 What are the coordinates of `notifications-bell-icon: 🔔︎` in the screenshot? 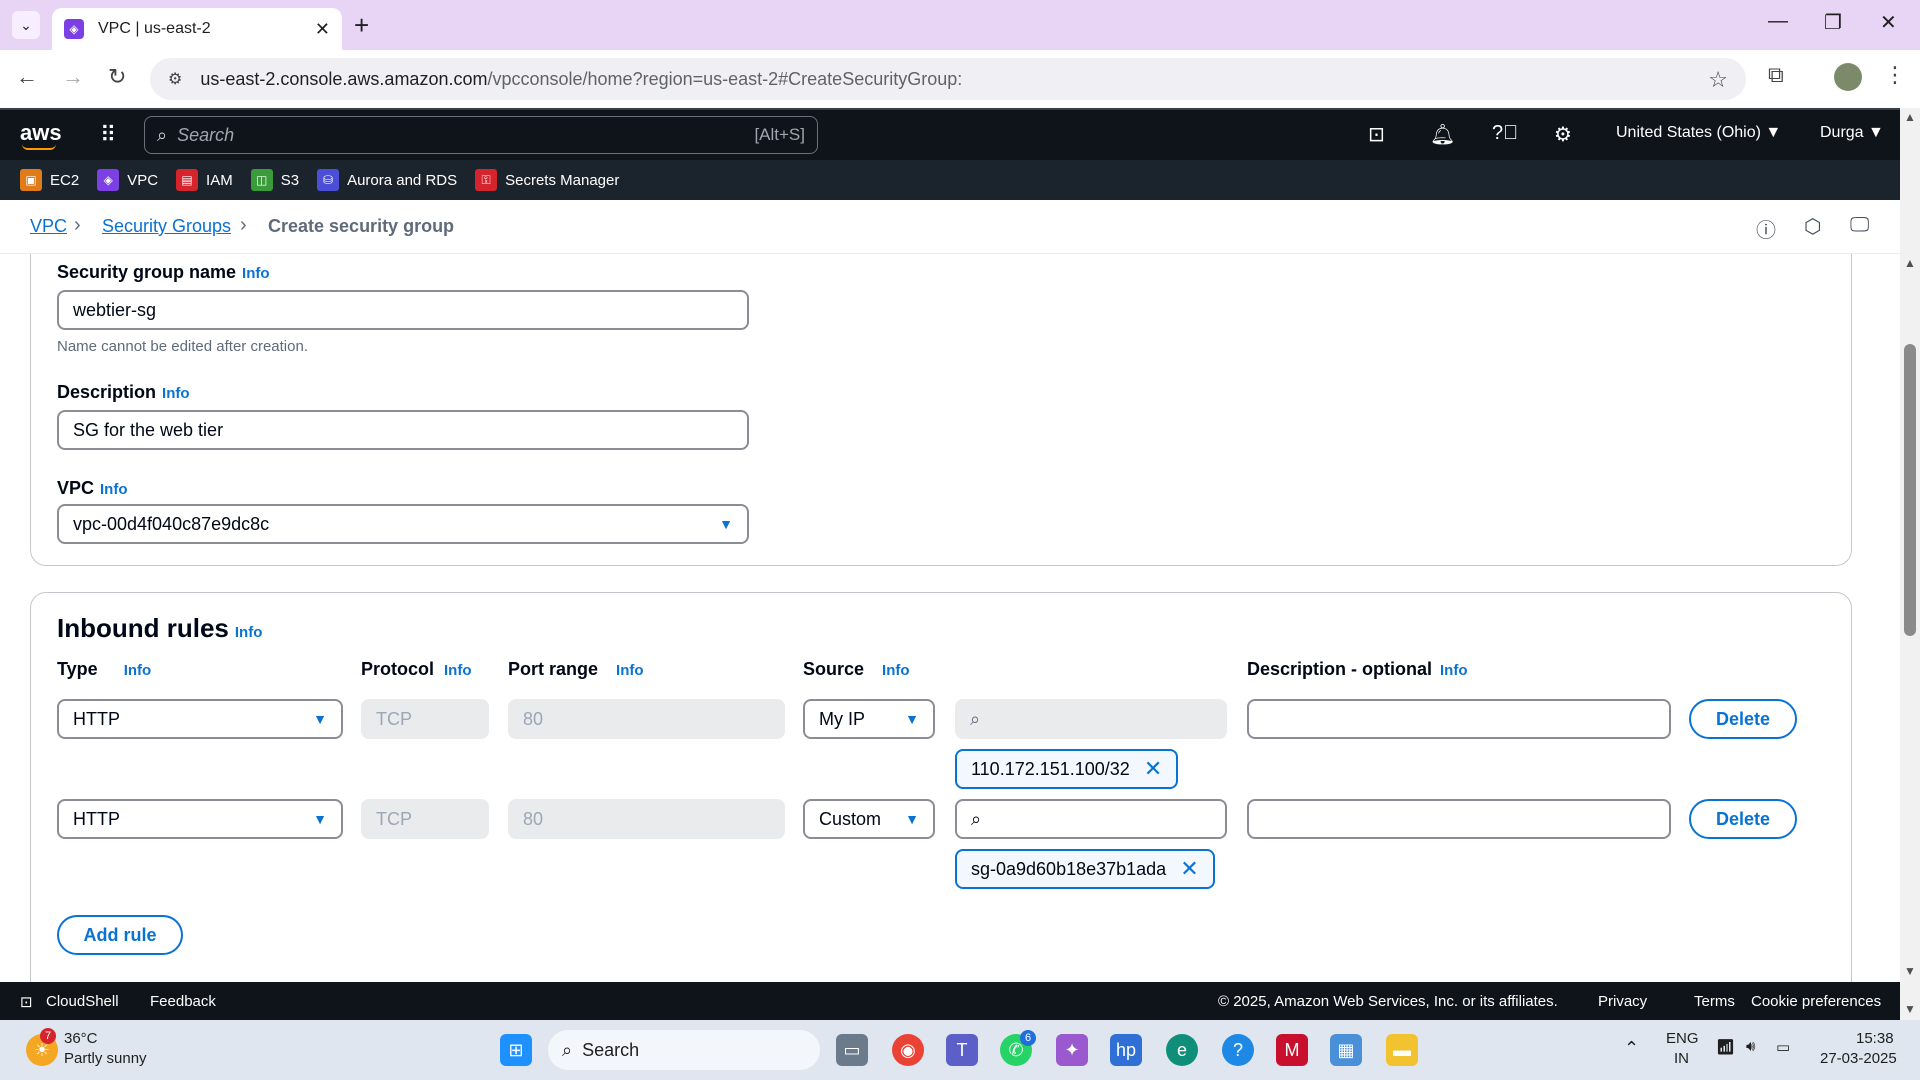 It's located at (1442, 134).